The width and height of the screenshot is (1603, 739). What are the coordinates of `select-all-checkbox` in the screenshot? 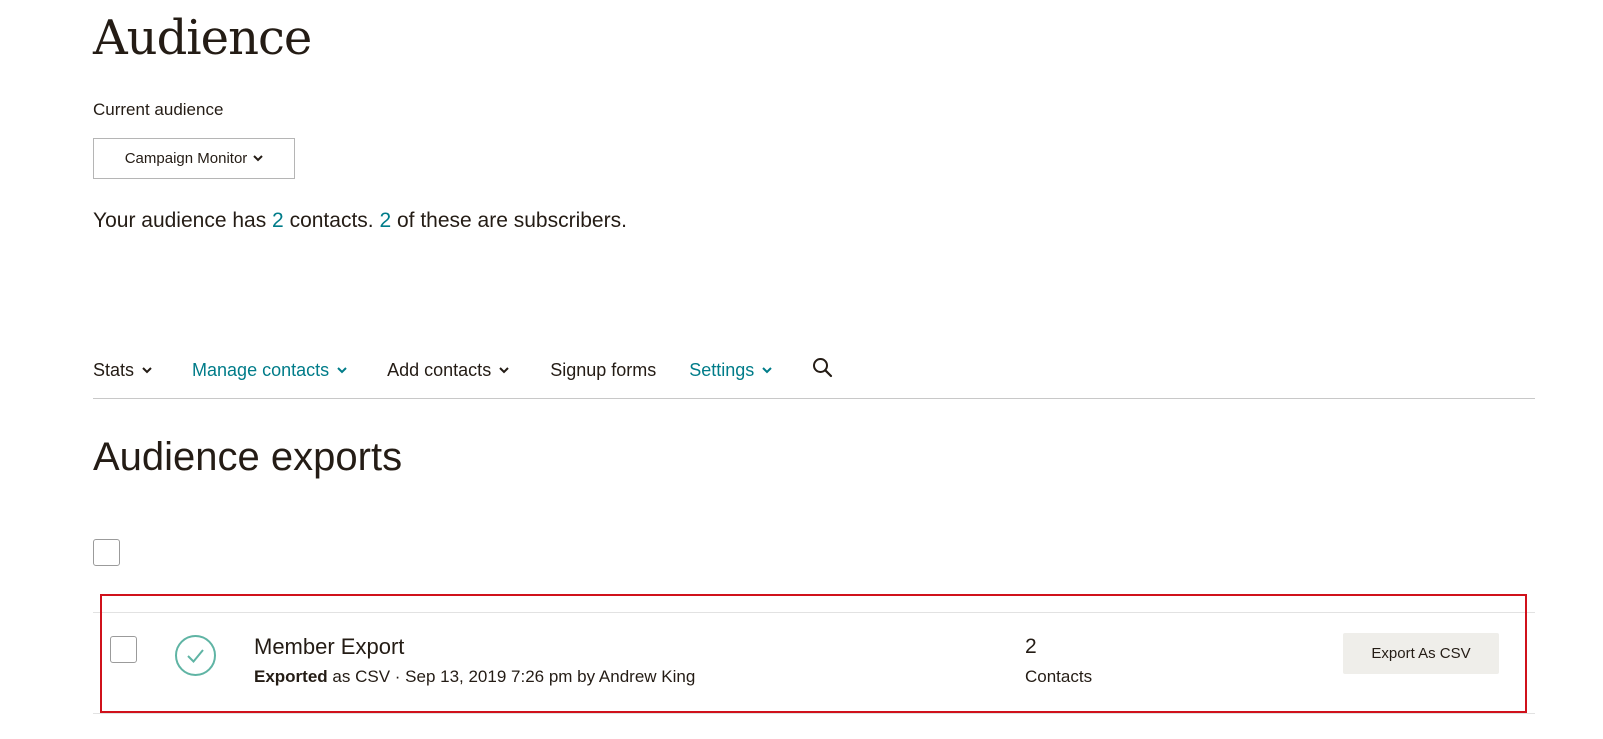 It's located at (106, 552).